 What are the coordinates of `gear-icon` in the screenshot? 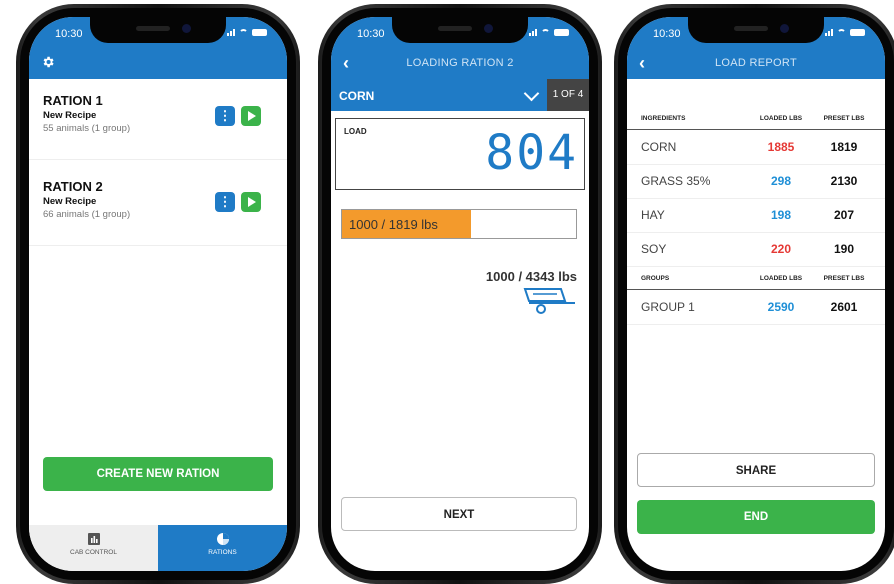 It's located at (48, 62).